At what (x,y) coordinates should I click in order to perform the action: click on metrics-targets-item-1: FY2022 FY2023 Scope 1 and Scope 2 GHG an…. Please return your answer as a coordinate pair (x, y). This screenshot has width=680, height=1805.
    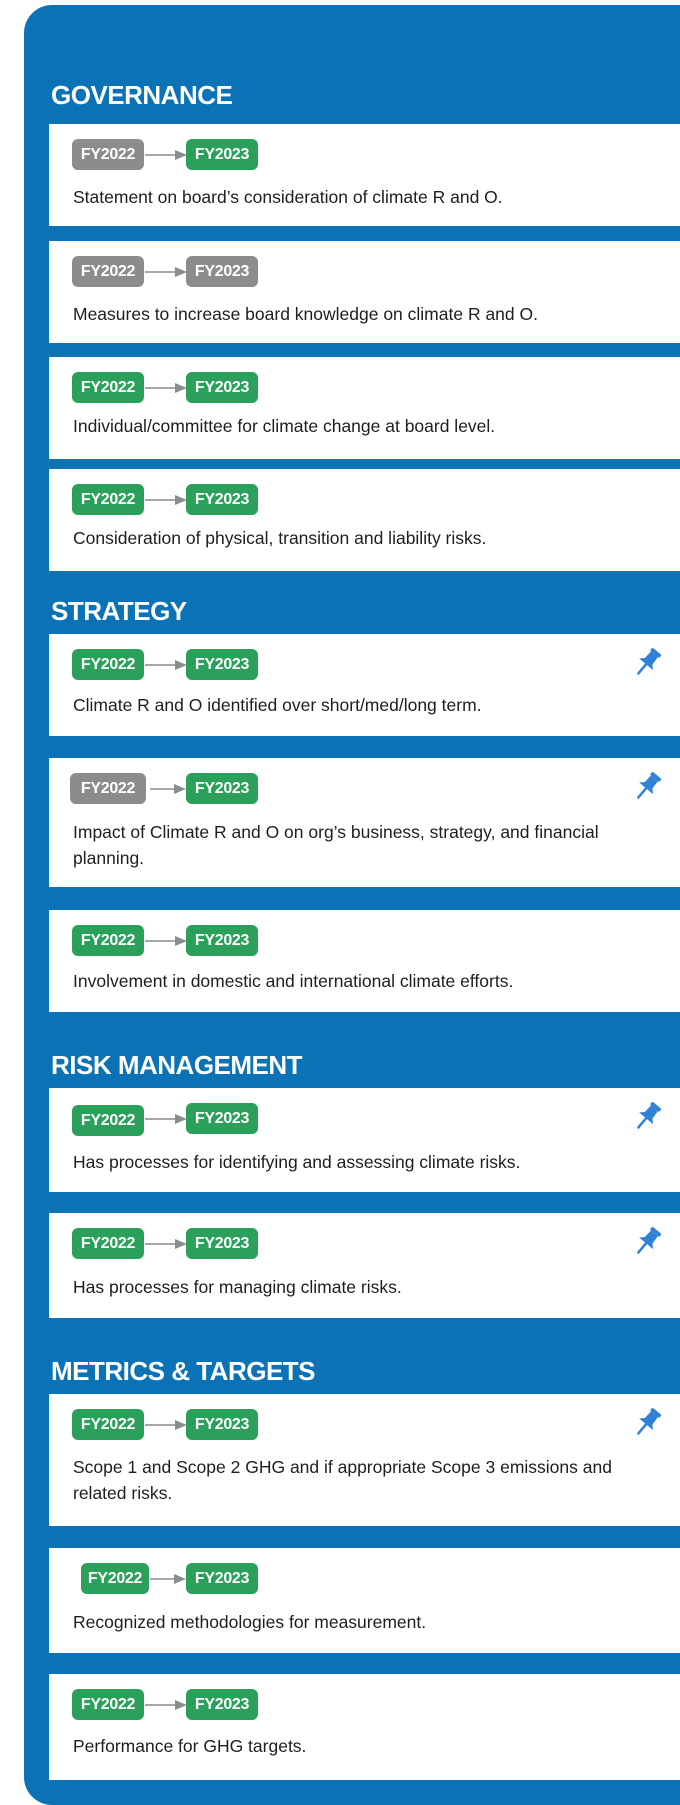
    Looking at the image, I should click on (364, 1460).